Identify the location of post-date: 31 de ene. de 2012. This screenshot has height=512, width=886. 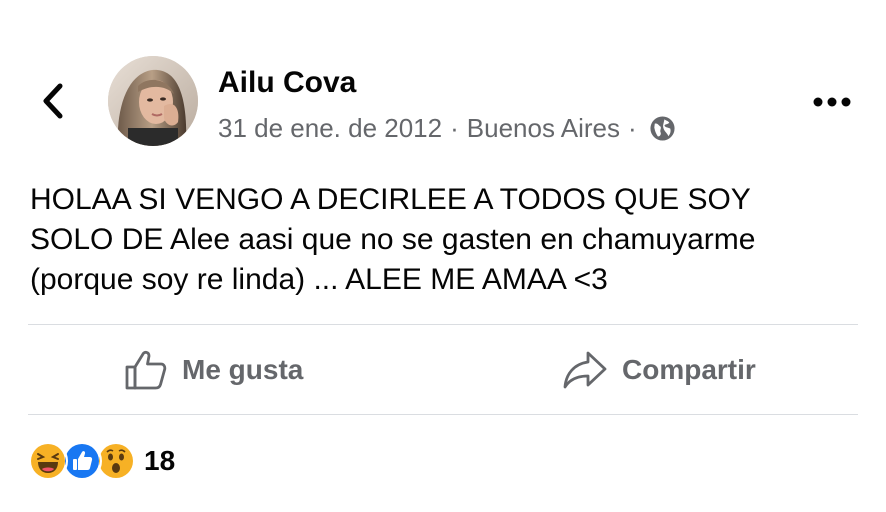
(330, 128).